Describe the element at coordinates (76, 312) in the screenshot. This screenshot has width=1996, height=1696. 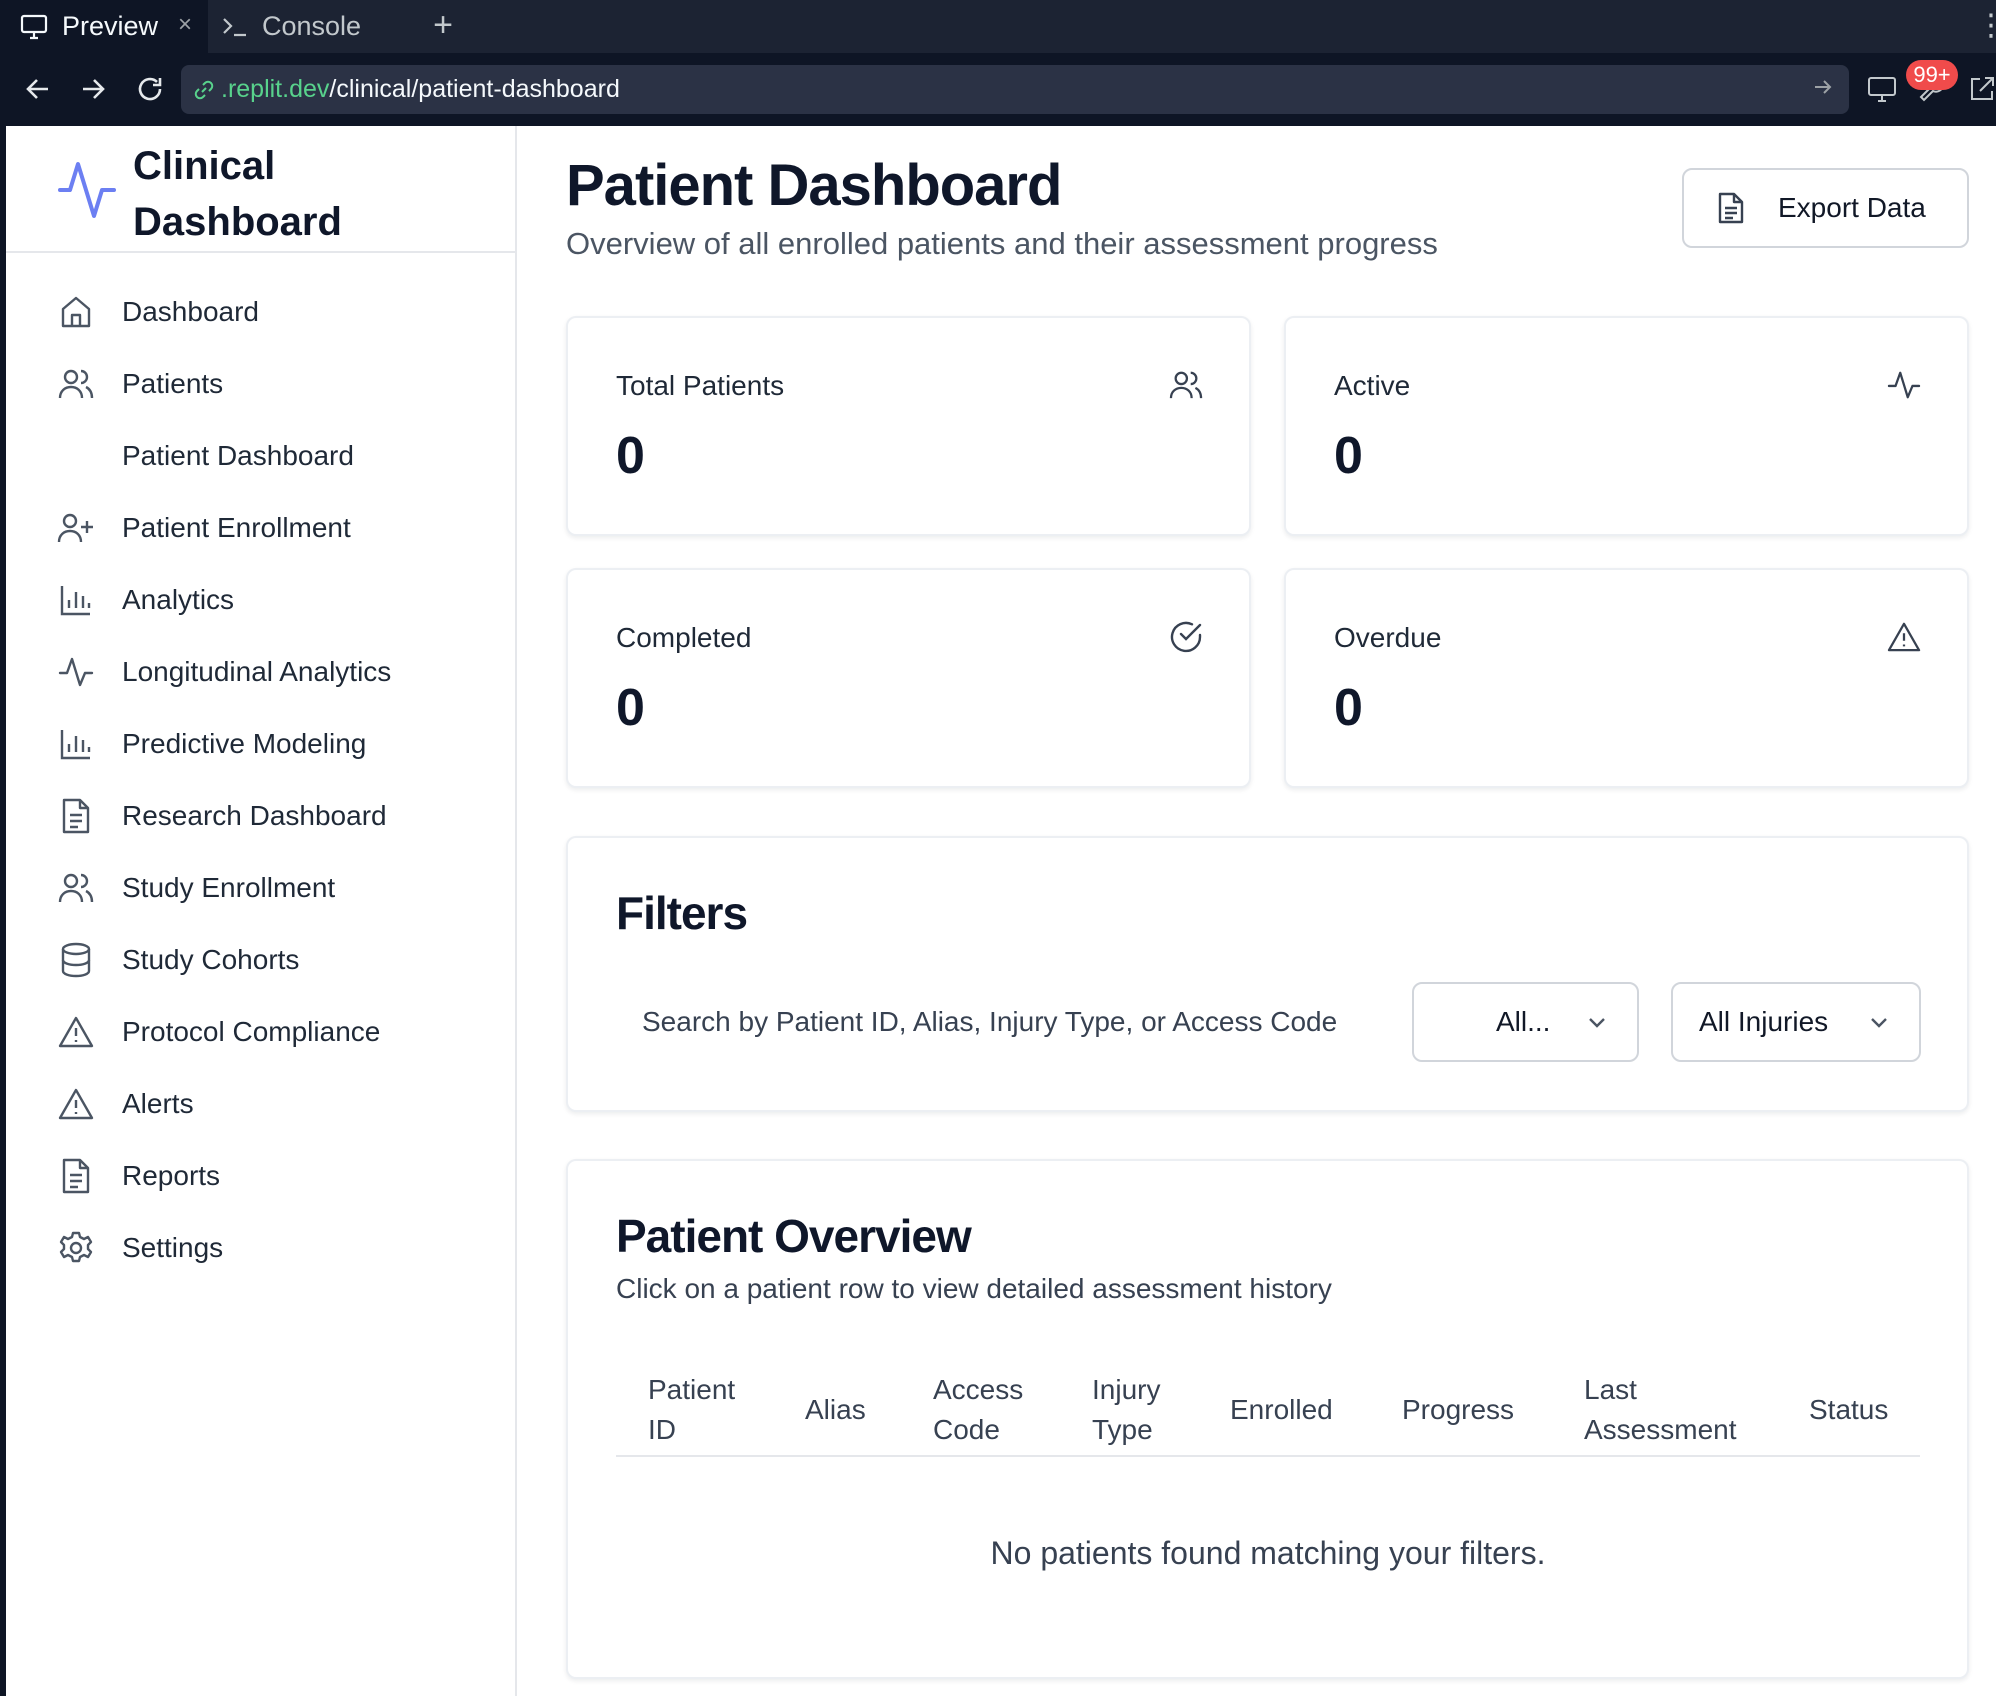
I see `home-icon` at that location.